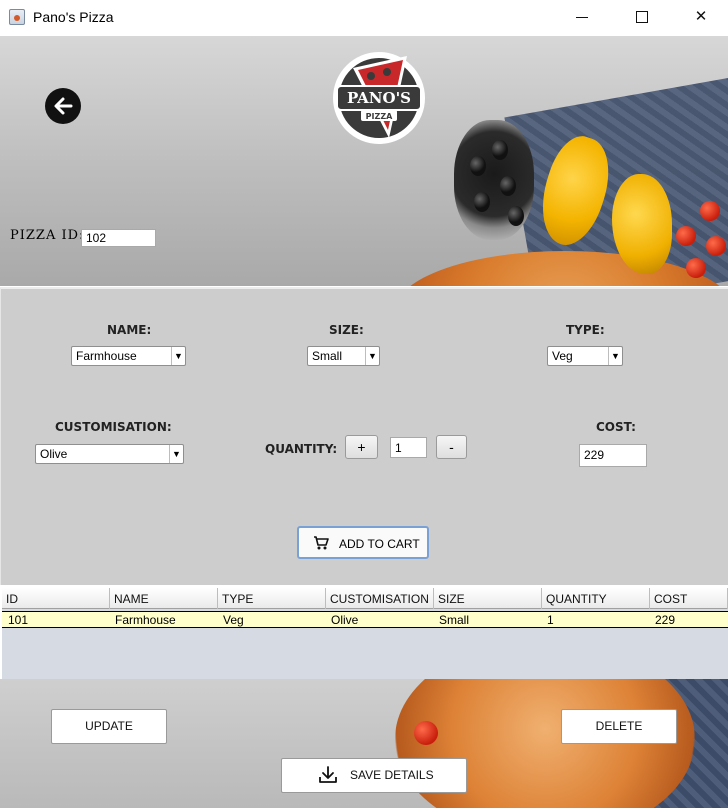 The image size is (728, 808). What do you see at coordinates (361, 447) in the screenshot?
I see `quantity-increment-button: +` at bounding box center [361, 447].